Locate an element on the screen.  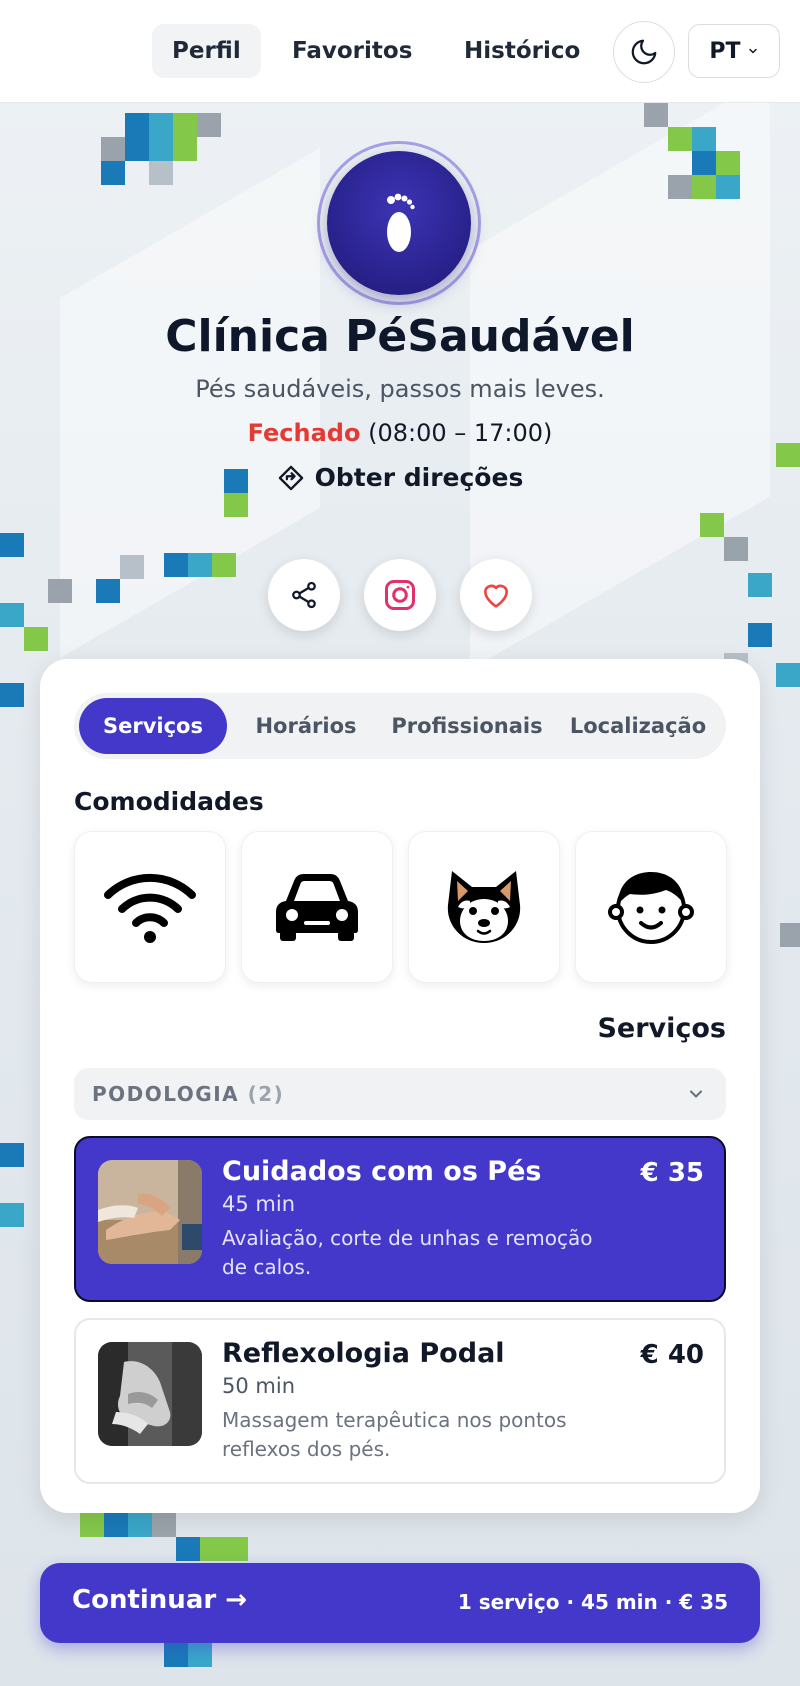
share-button is located at coordinates (304, 595).